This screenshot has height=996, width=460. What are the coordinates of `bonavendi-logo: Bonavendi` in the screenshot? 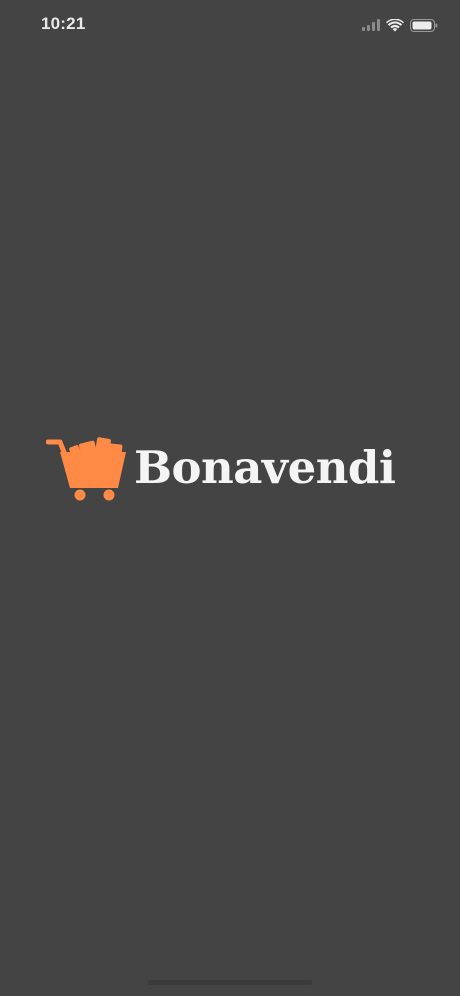 It's located at (231, 470).